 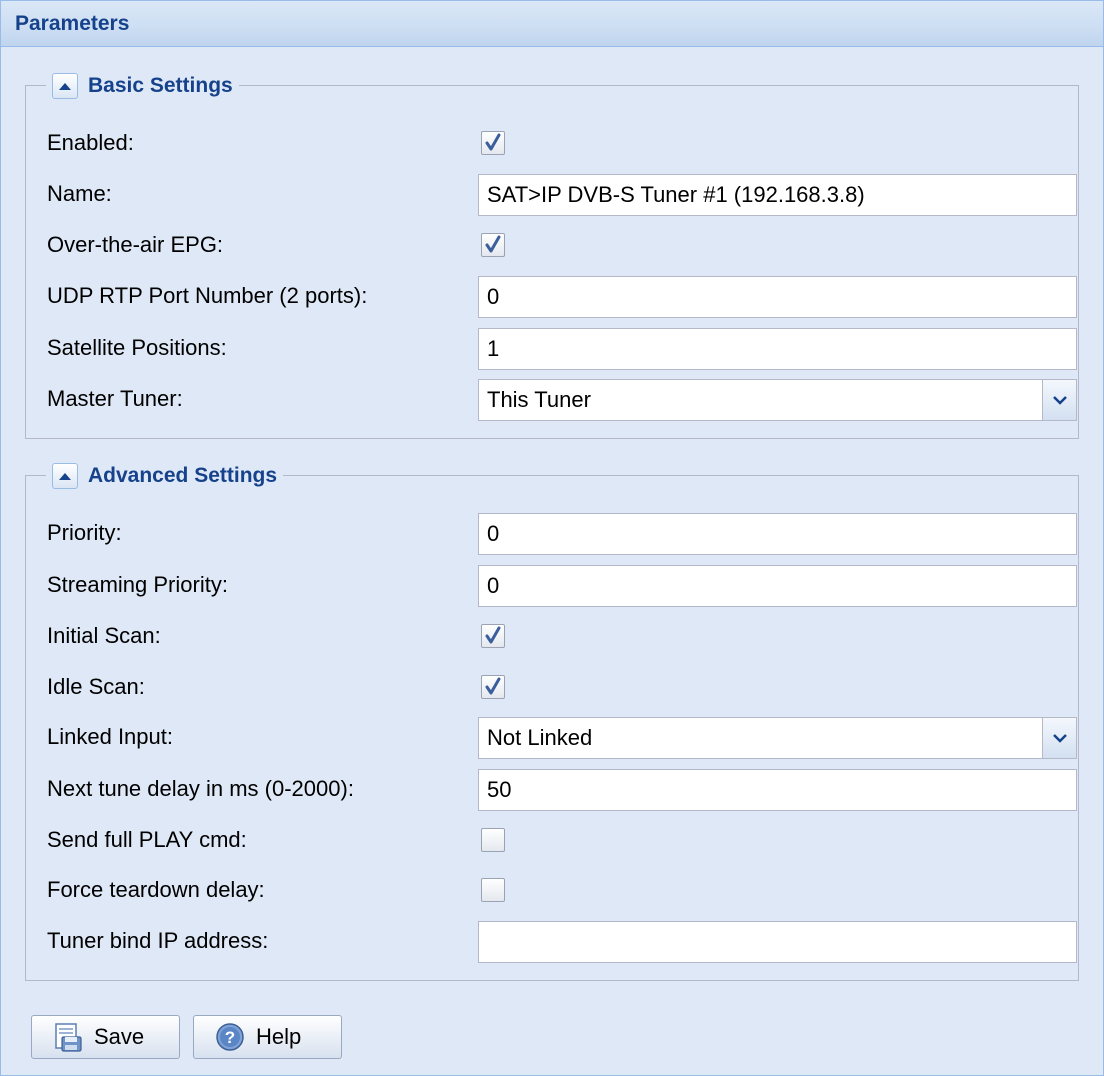 What do you see at coordinates (158, 940) in the screenshot?
I see `bind-ip-label: Tuner bind IP address:` at bounding box center [158, 940].